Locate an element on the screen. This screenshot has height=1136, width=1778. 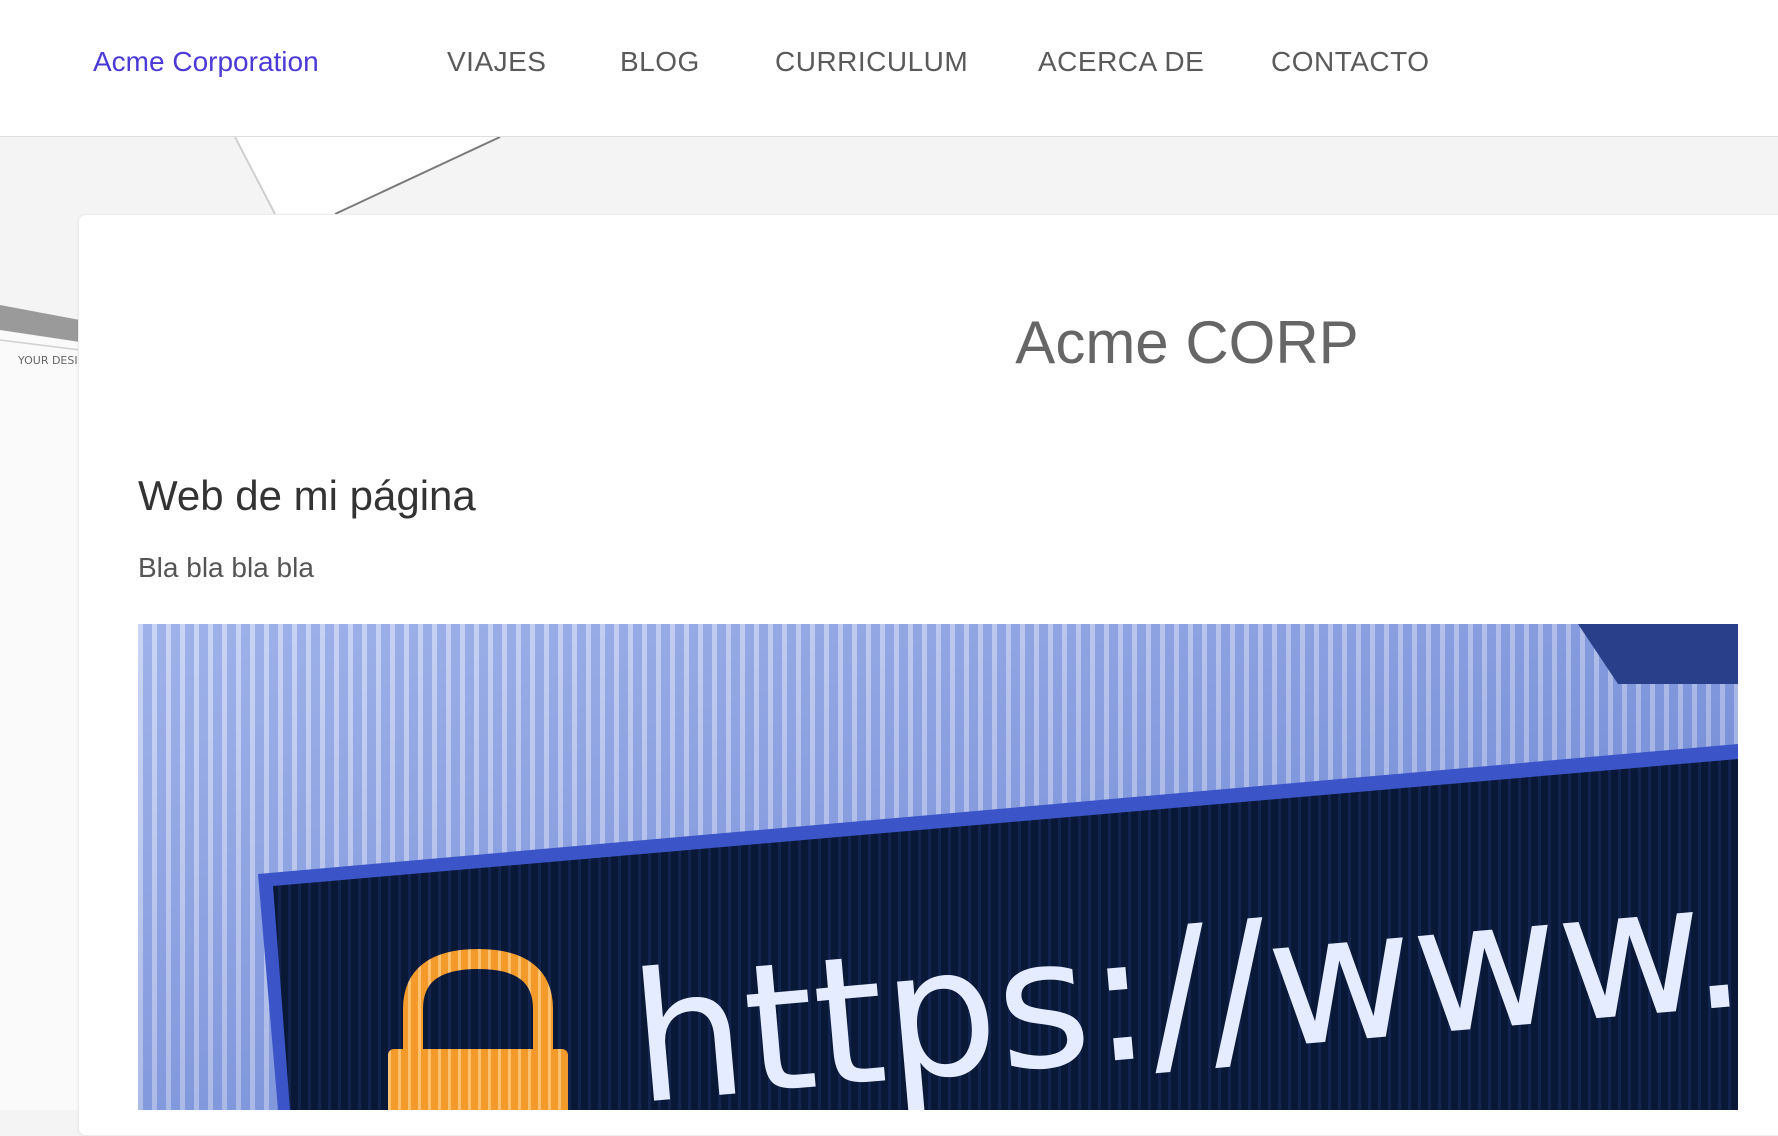
nav-item-viajes: VIAJES is located at coordinates (496, 62).